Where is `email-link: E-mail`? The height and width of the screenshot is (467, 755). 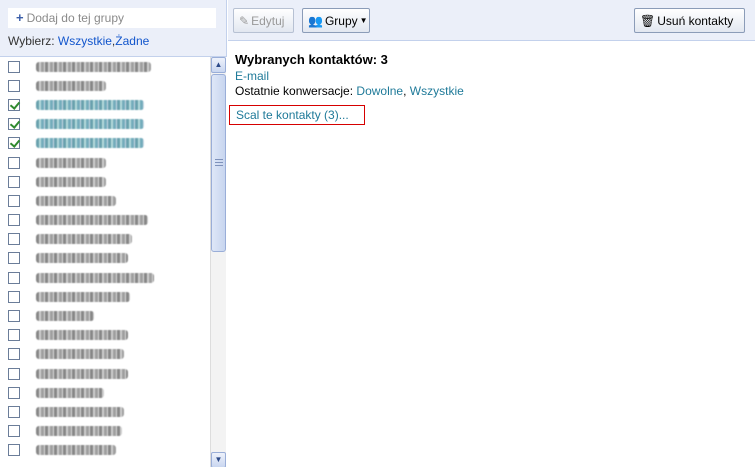 email-link: E-mail is located at coordinates (252, 76).